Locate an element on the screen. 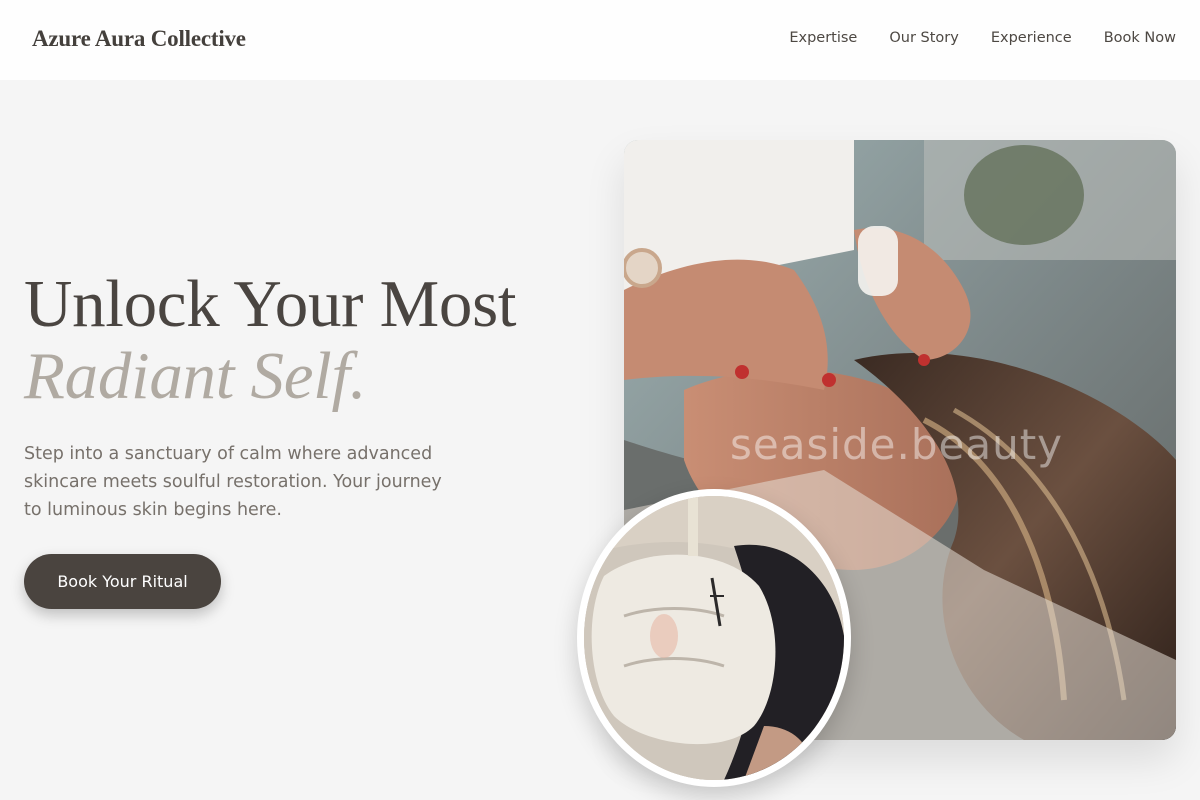 Image resolution: width=1200 pixels, height=800 pixels. main-nav: Expertise Our Story Experience Book Now is located at coordinates (982, 38).